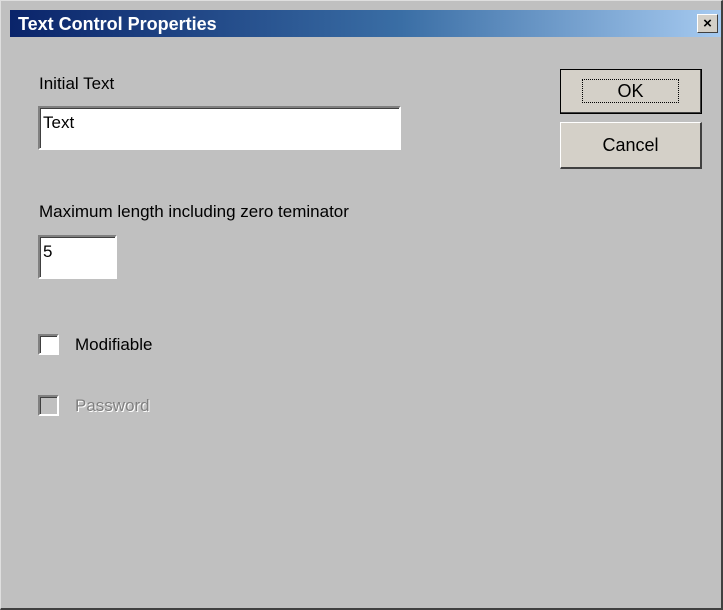 The image size is (723, 610). I want to click on modifiable-checkbox, so click(48, 344).